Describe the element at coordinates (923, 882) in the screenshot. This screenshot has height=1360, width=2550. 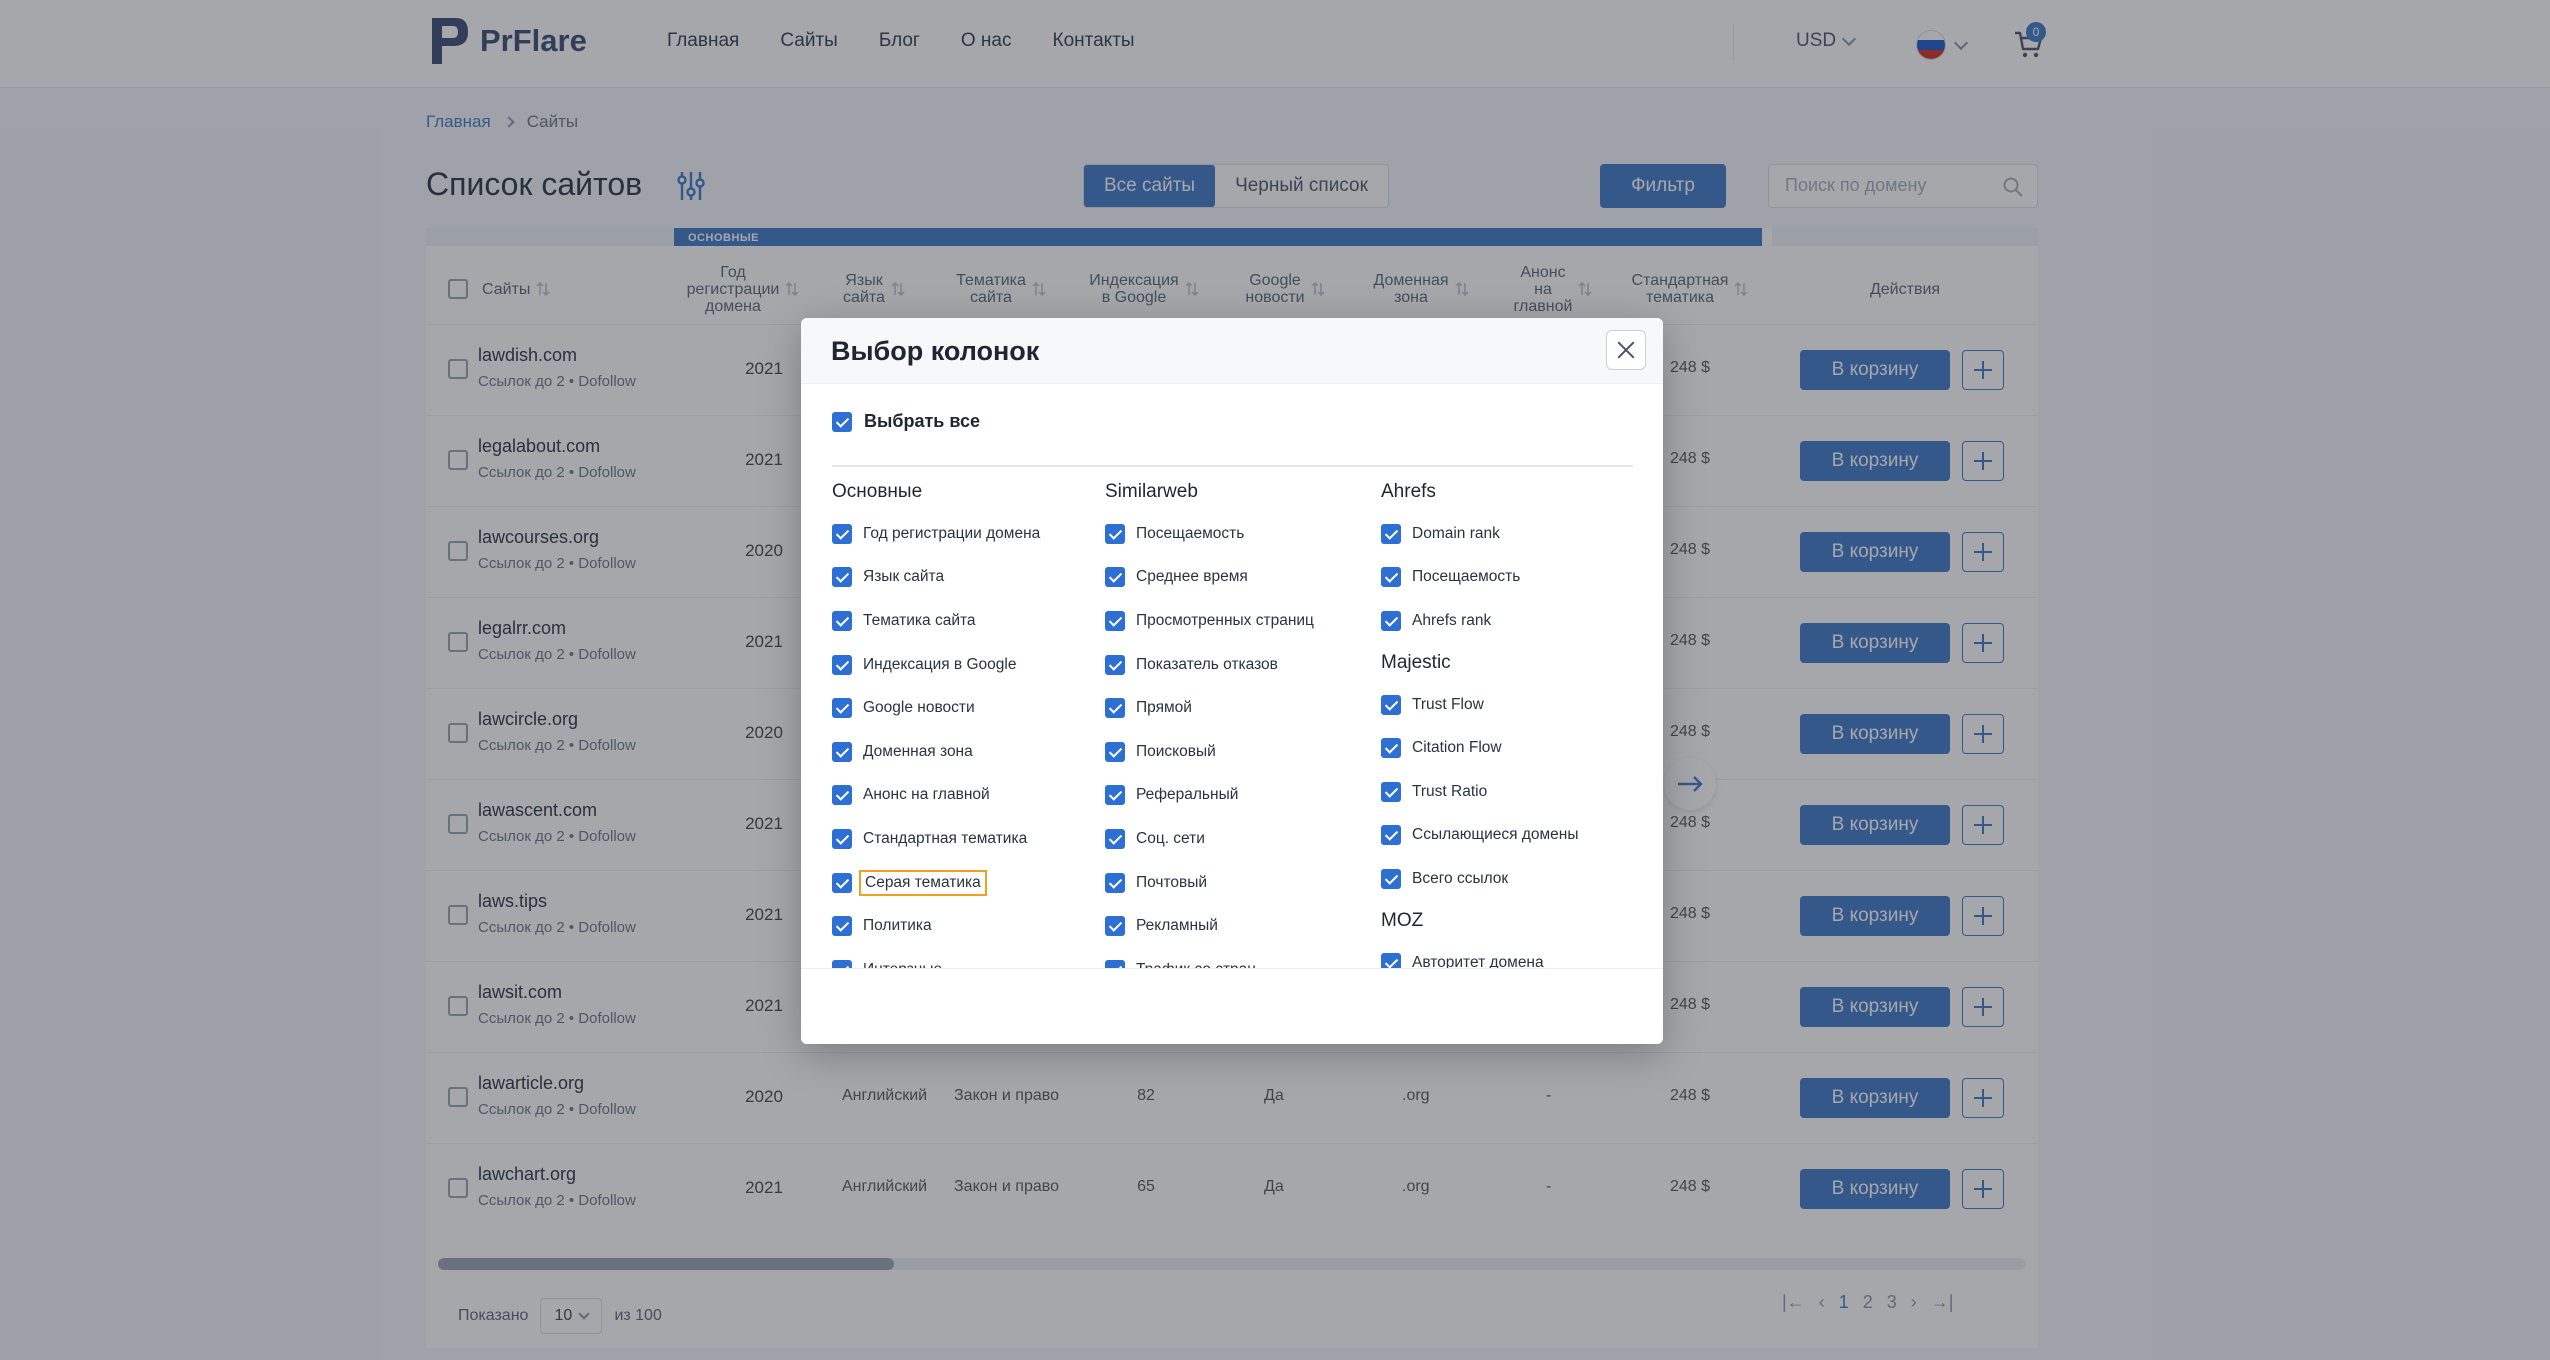
I see `column-option-label: Серая тематика` at that location.